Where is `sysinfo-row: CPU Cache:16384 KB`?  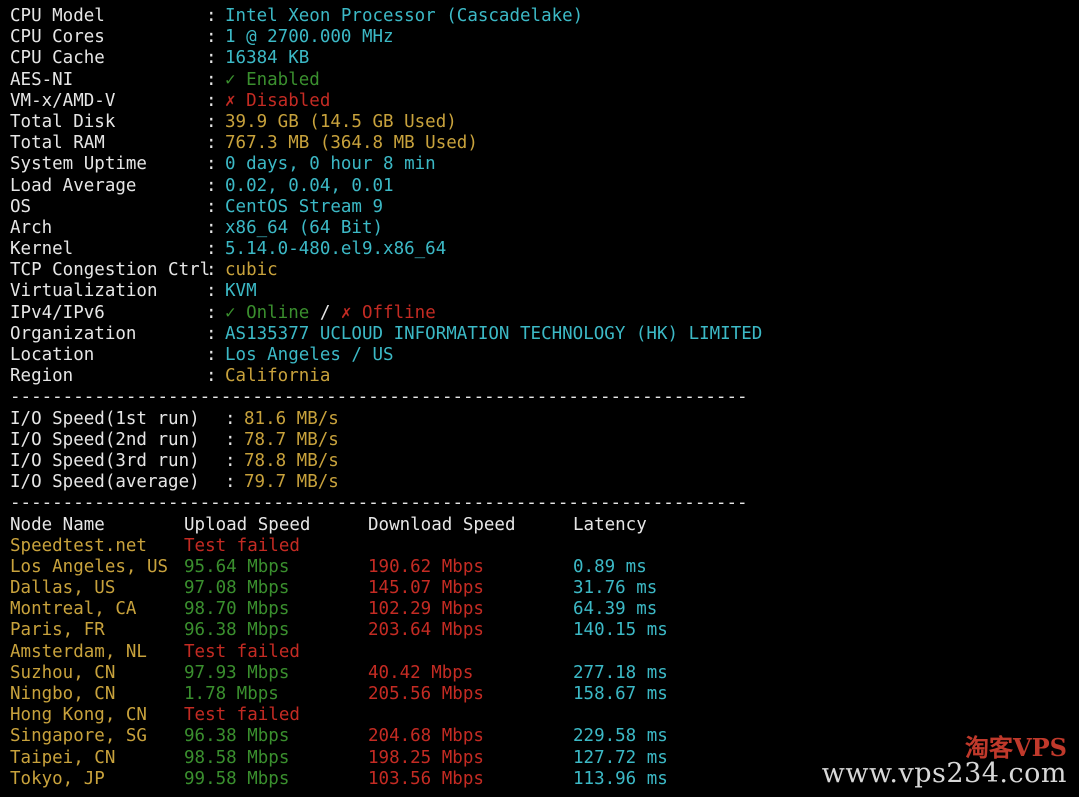 sysinfo-row: CPU Cache:16384 KB is located at coordinates (386, 58).